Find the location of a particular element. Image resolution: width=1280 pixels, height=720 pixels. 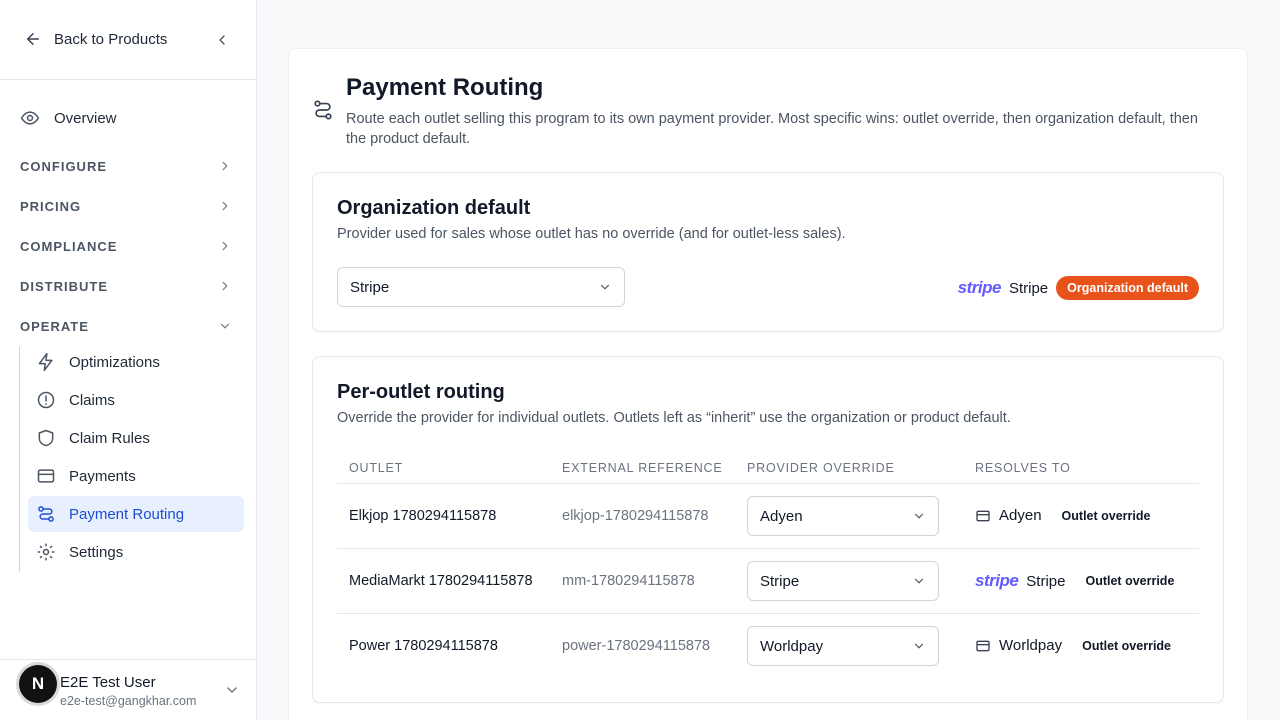

org-default-provider-select: Stripe is located at coordinates (481, 287).